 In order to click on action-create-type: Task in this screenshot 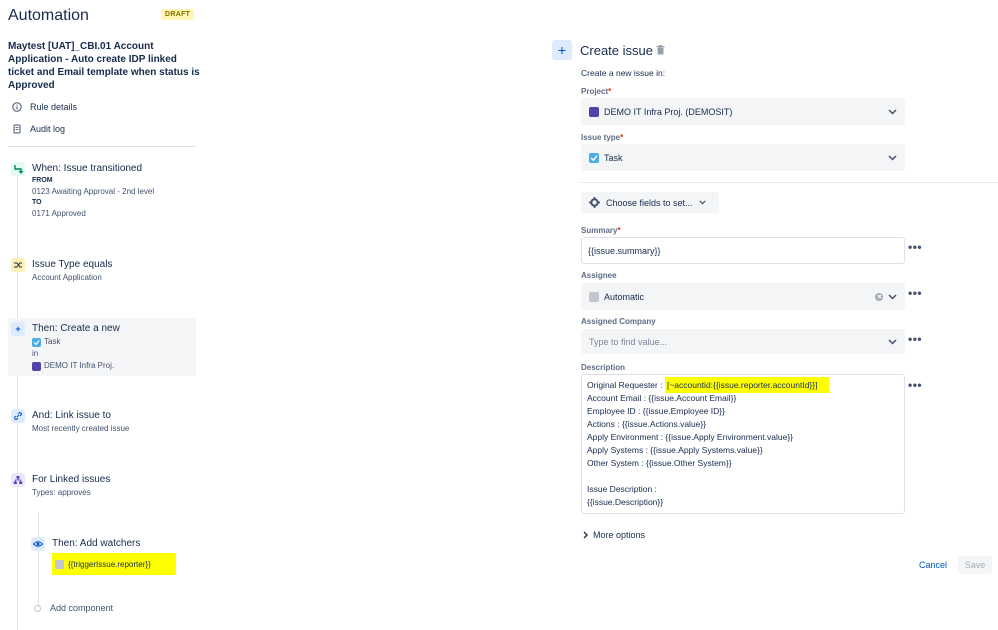, I will do `click(52, 341)`.